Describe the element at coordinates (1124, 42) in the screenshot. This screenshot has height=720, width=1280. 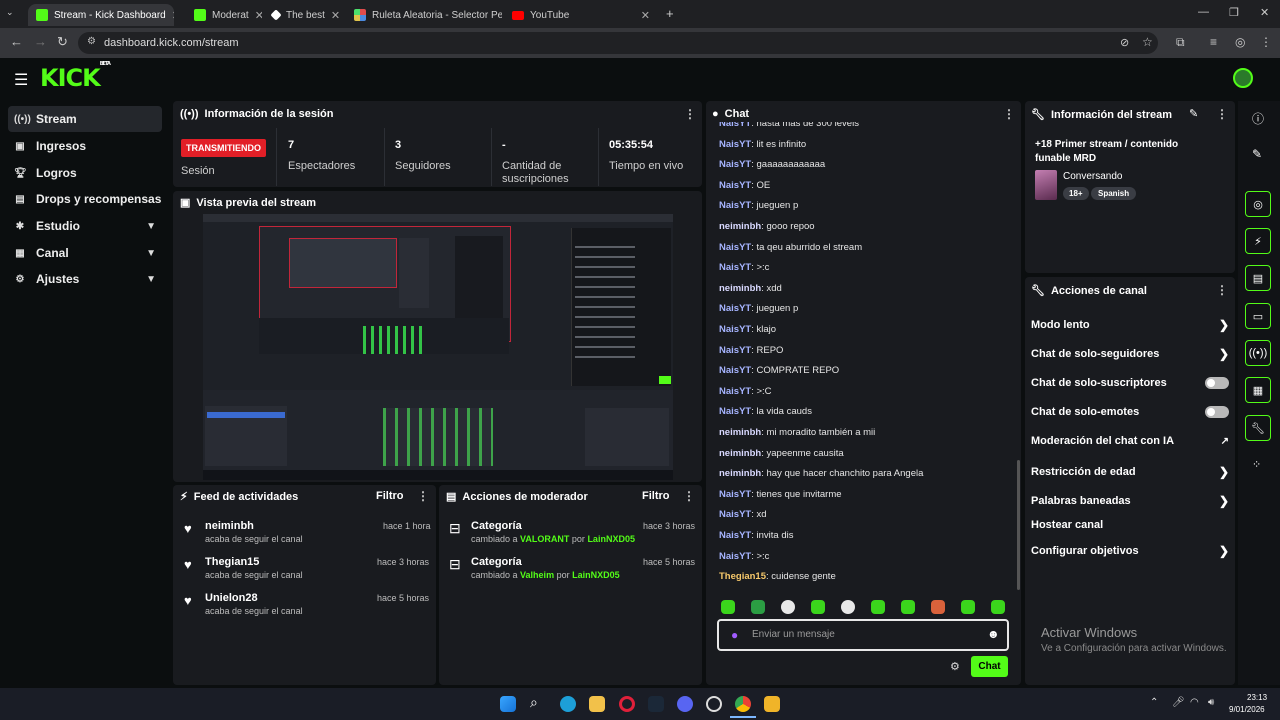
I see `eye-off-icon: ⊘` at that location.